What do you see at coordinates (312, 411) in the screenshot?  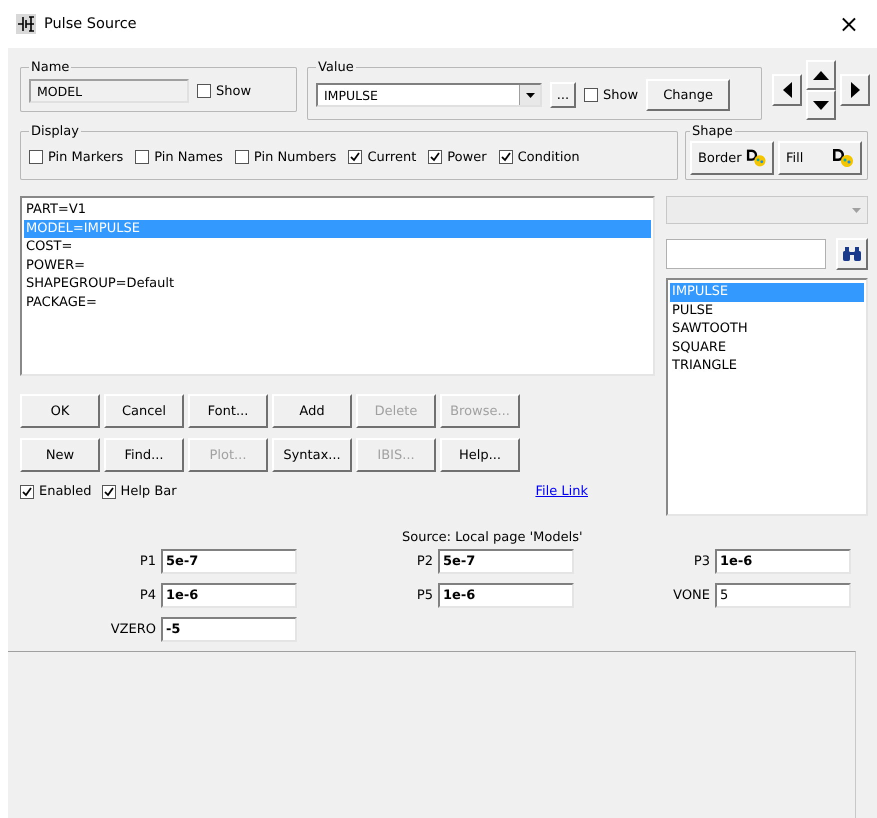 I see `dialog-button: Add` at bounding box center [312, 411].